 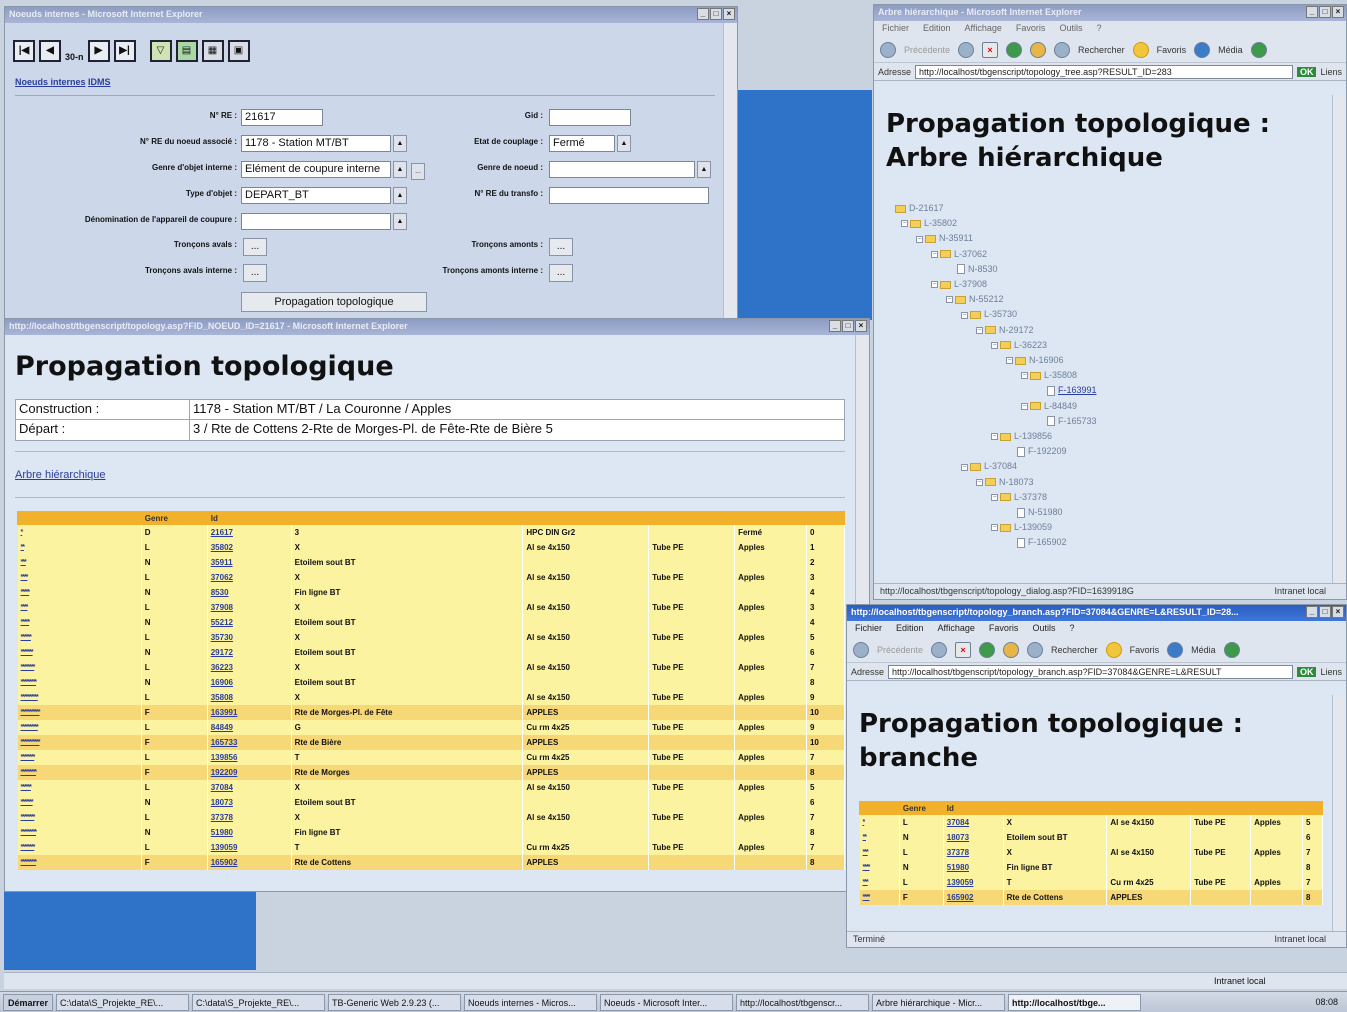 I want to click on start-button: Démarrer, so click(x=28, y=1002).